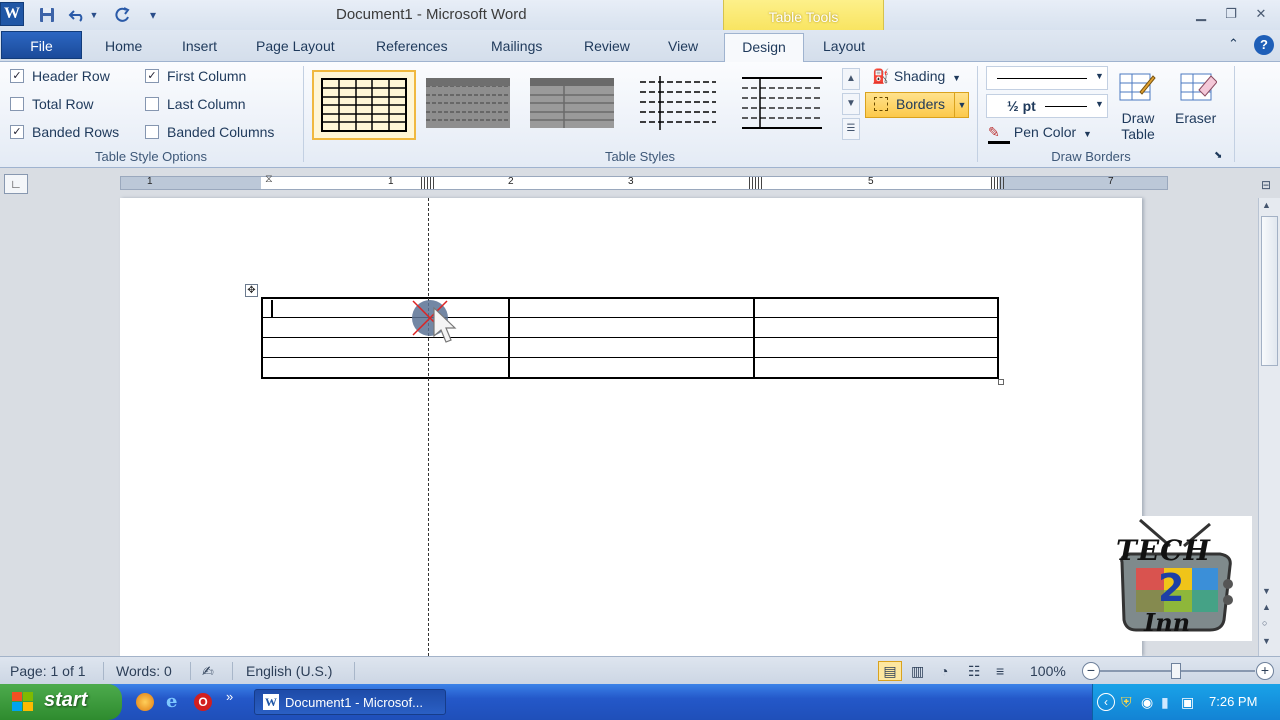 The image size is (1280, 720). I want to click on internet-explorer-icon: e, so click(171, 701).